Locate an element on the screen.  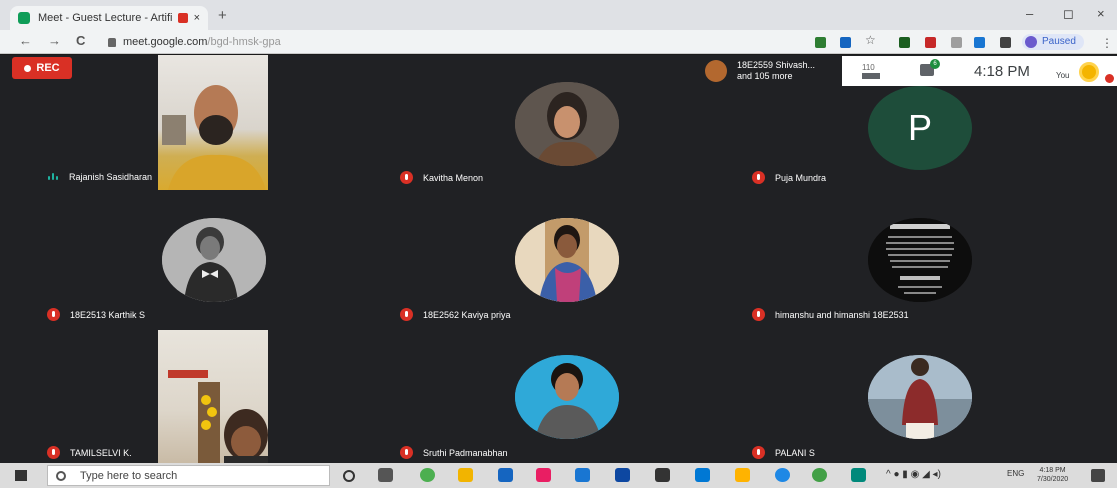
profile-paused-button: Paused is located at coordinates (1053, 42).